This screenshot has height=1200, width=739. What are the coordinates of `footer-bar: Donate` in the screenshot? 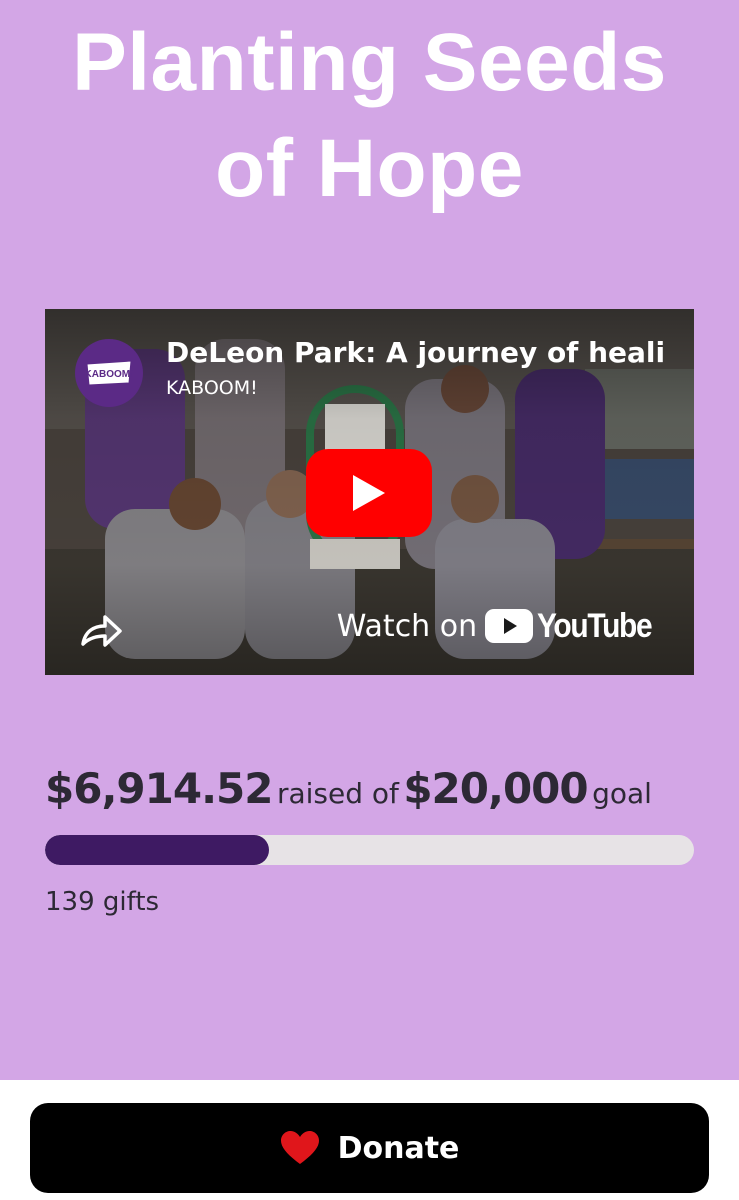 It's located at (369, 1140).